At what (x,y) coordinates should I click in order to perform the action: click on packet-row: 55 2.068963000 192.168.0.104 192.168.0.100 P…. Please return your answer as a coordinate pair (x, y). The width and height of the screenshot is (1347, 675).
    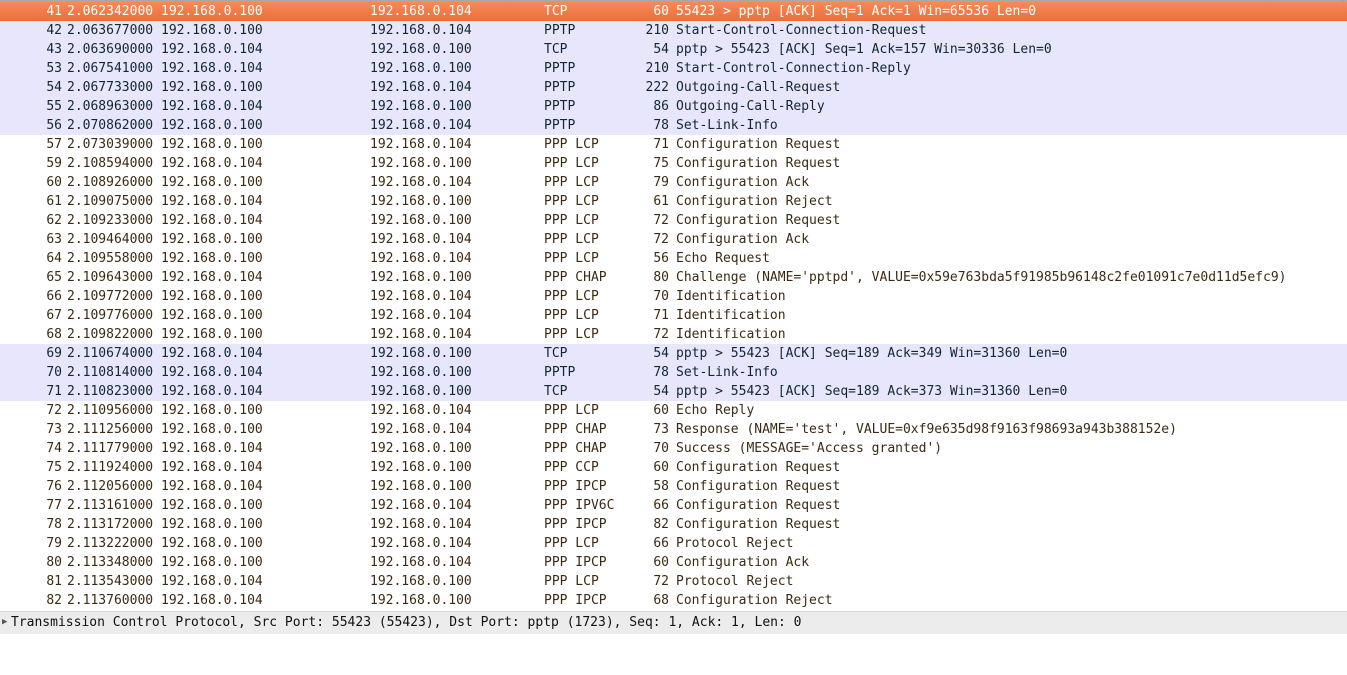
    Looking at the image, I should click on (673, 106).